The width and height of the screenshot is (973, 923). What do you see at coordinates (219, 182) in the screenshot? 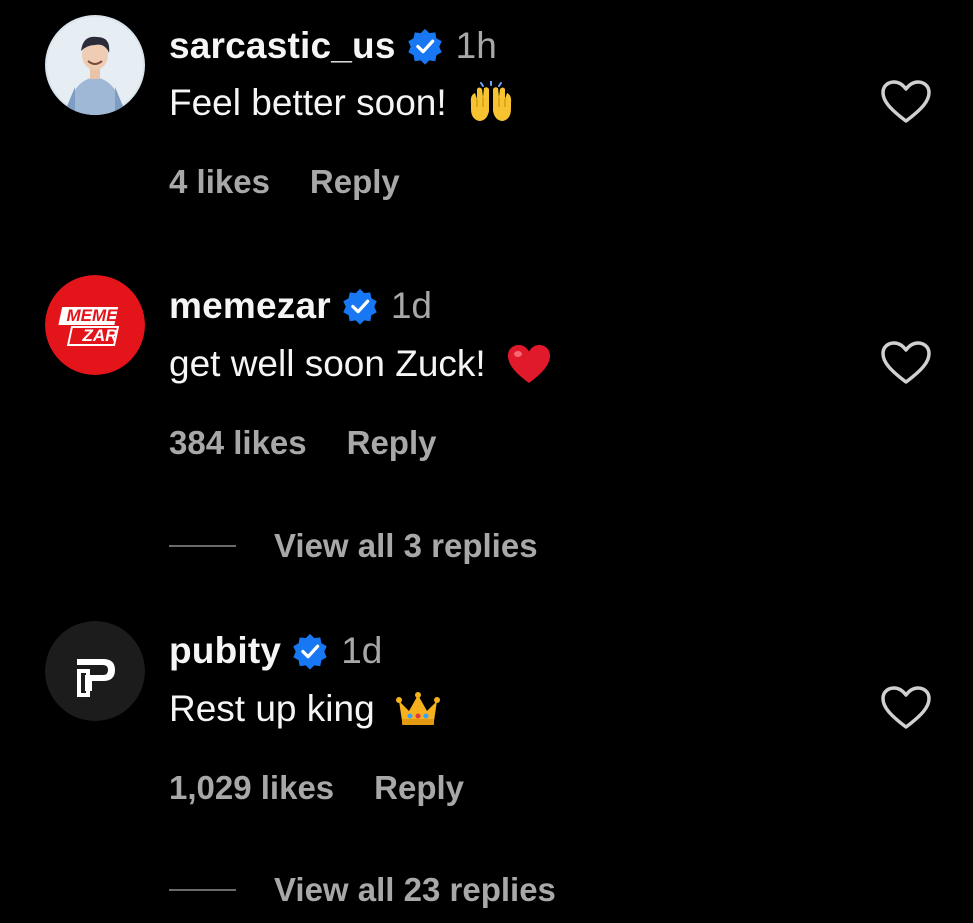
I see `likes-count: 4 likes` at bounding box center [219, 182].